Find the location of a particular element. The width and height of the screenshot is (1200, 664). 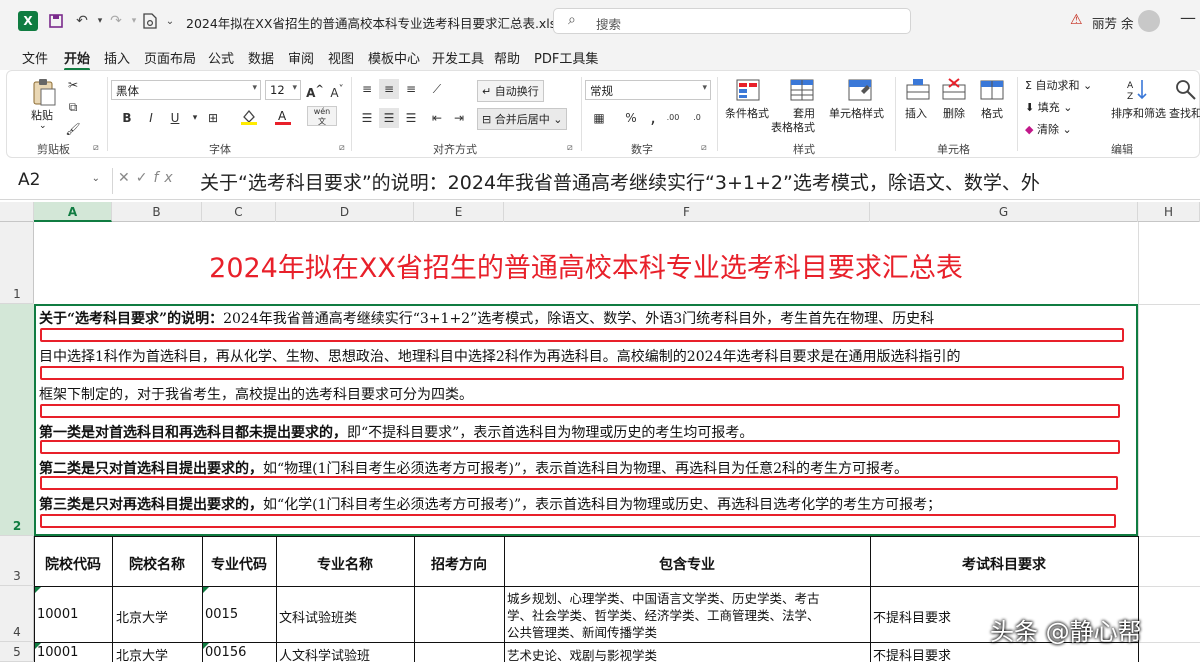

find-select-button: 查找和 is located at coordinates (1184, 113).